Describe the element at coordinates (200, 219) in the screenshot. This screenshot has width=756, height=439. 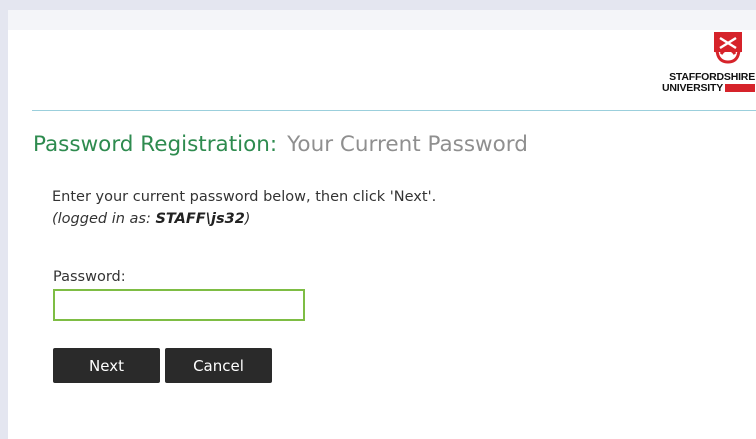
I see `logged-in-username: STAFF\js32` at that location.